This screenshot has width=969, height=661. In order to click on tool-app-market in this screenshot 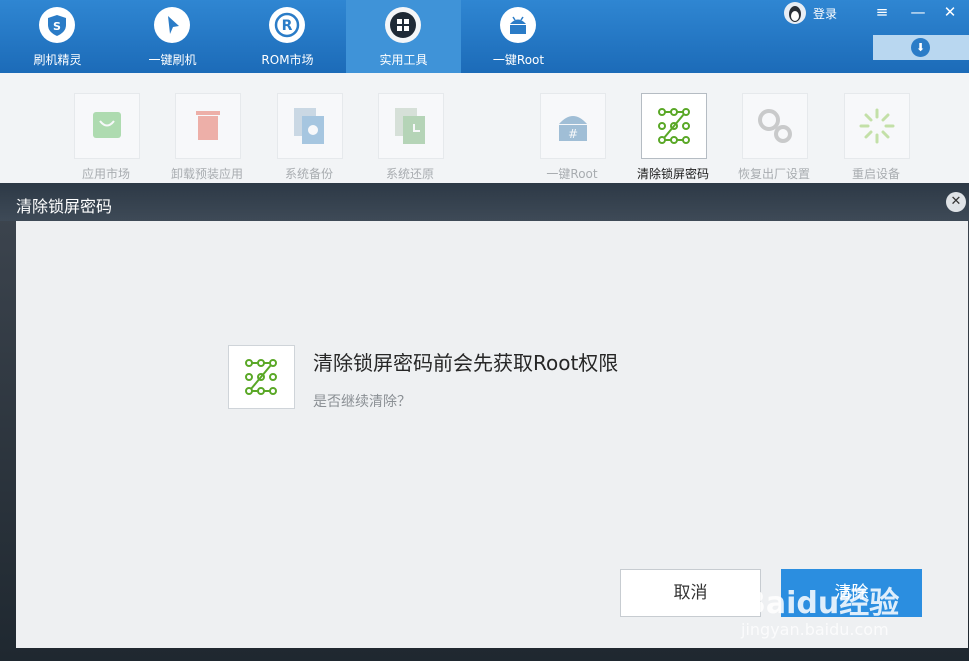, I will do `click(107, 126)`.